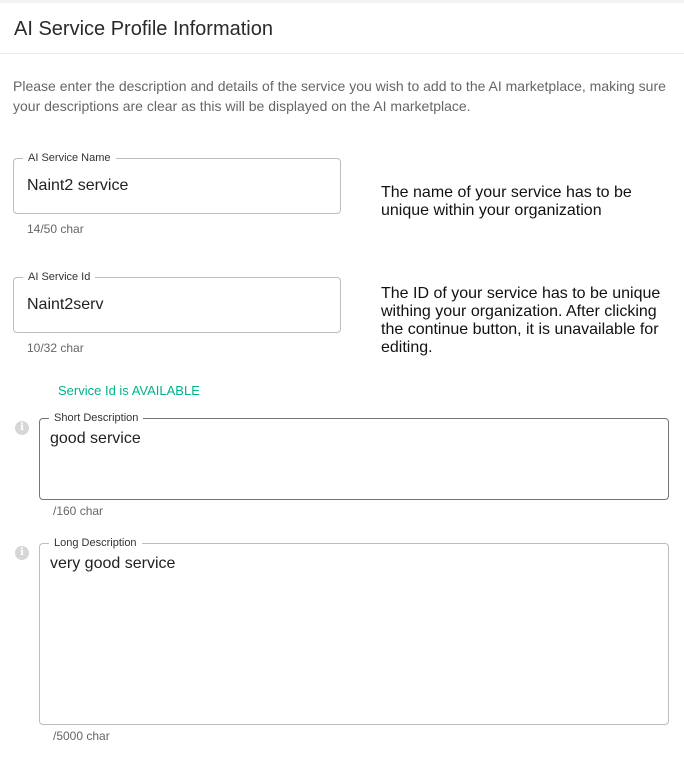  What do you see at coordinates (55, 229) in the screenshot?
I see `service-name-char-count: 14/50 char` at bounding box center [55, 229].